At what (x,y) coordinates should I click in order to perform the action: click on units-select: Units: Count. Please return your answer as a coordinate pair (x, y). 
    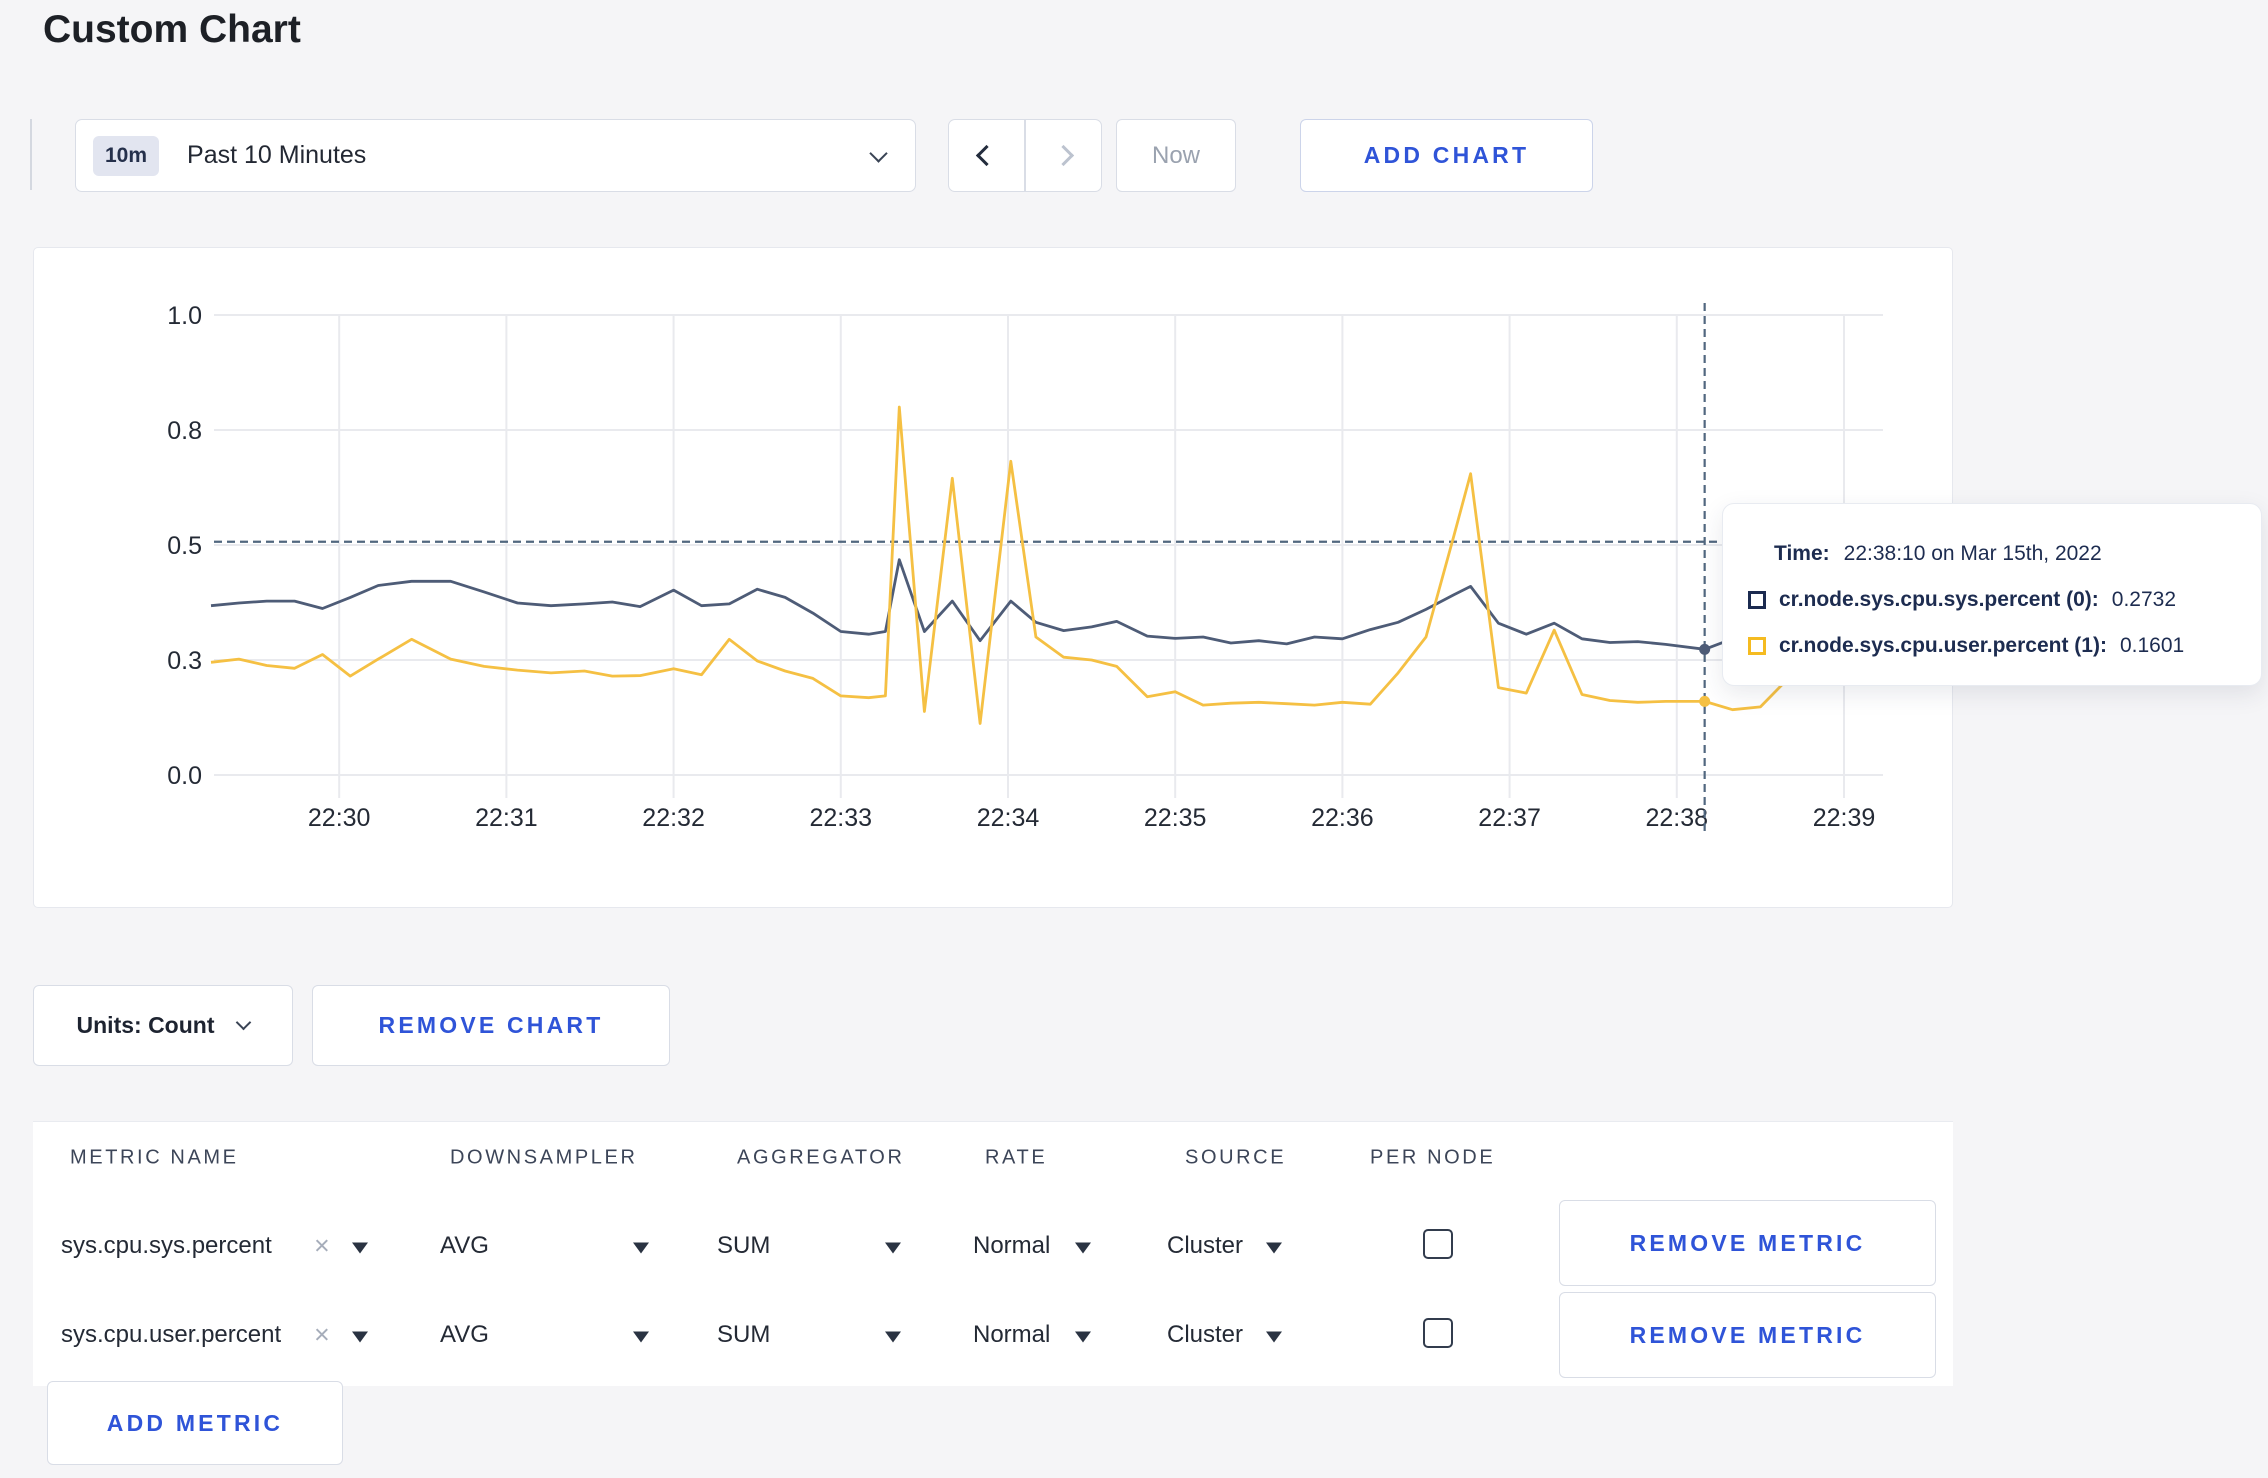
    Looking at the image, I should click on (163, 1025).